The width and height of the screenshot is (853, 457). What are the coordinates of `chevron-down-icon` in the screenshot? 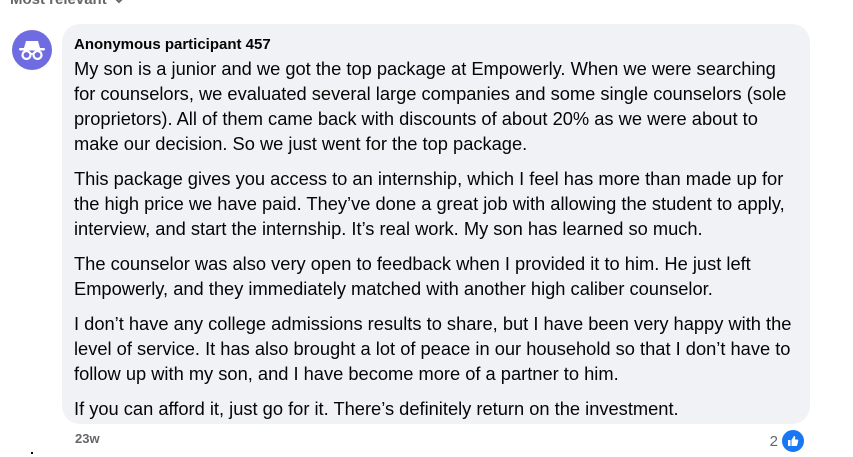 It's located at (118, 1).